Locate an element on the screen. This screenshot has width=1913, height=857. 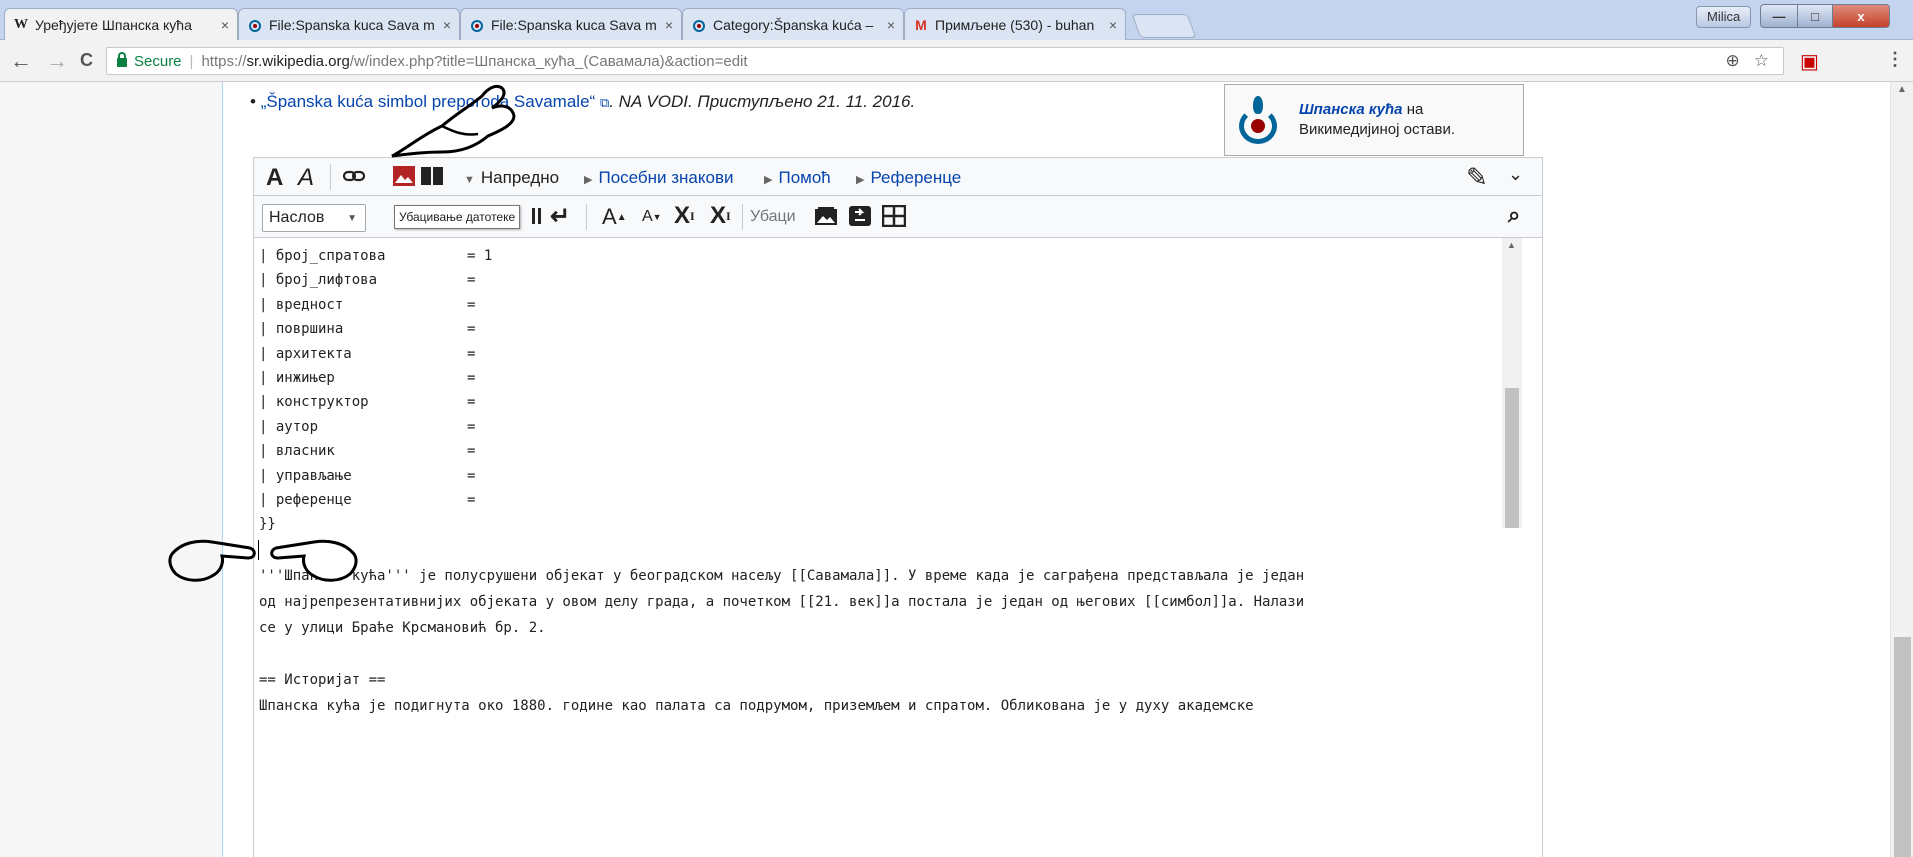
help-menu: ▶ Помоћ is located at coordinates (797, 178).